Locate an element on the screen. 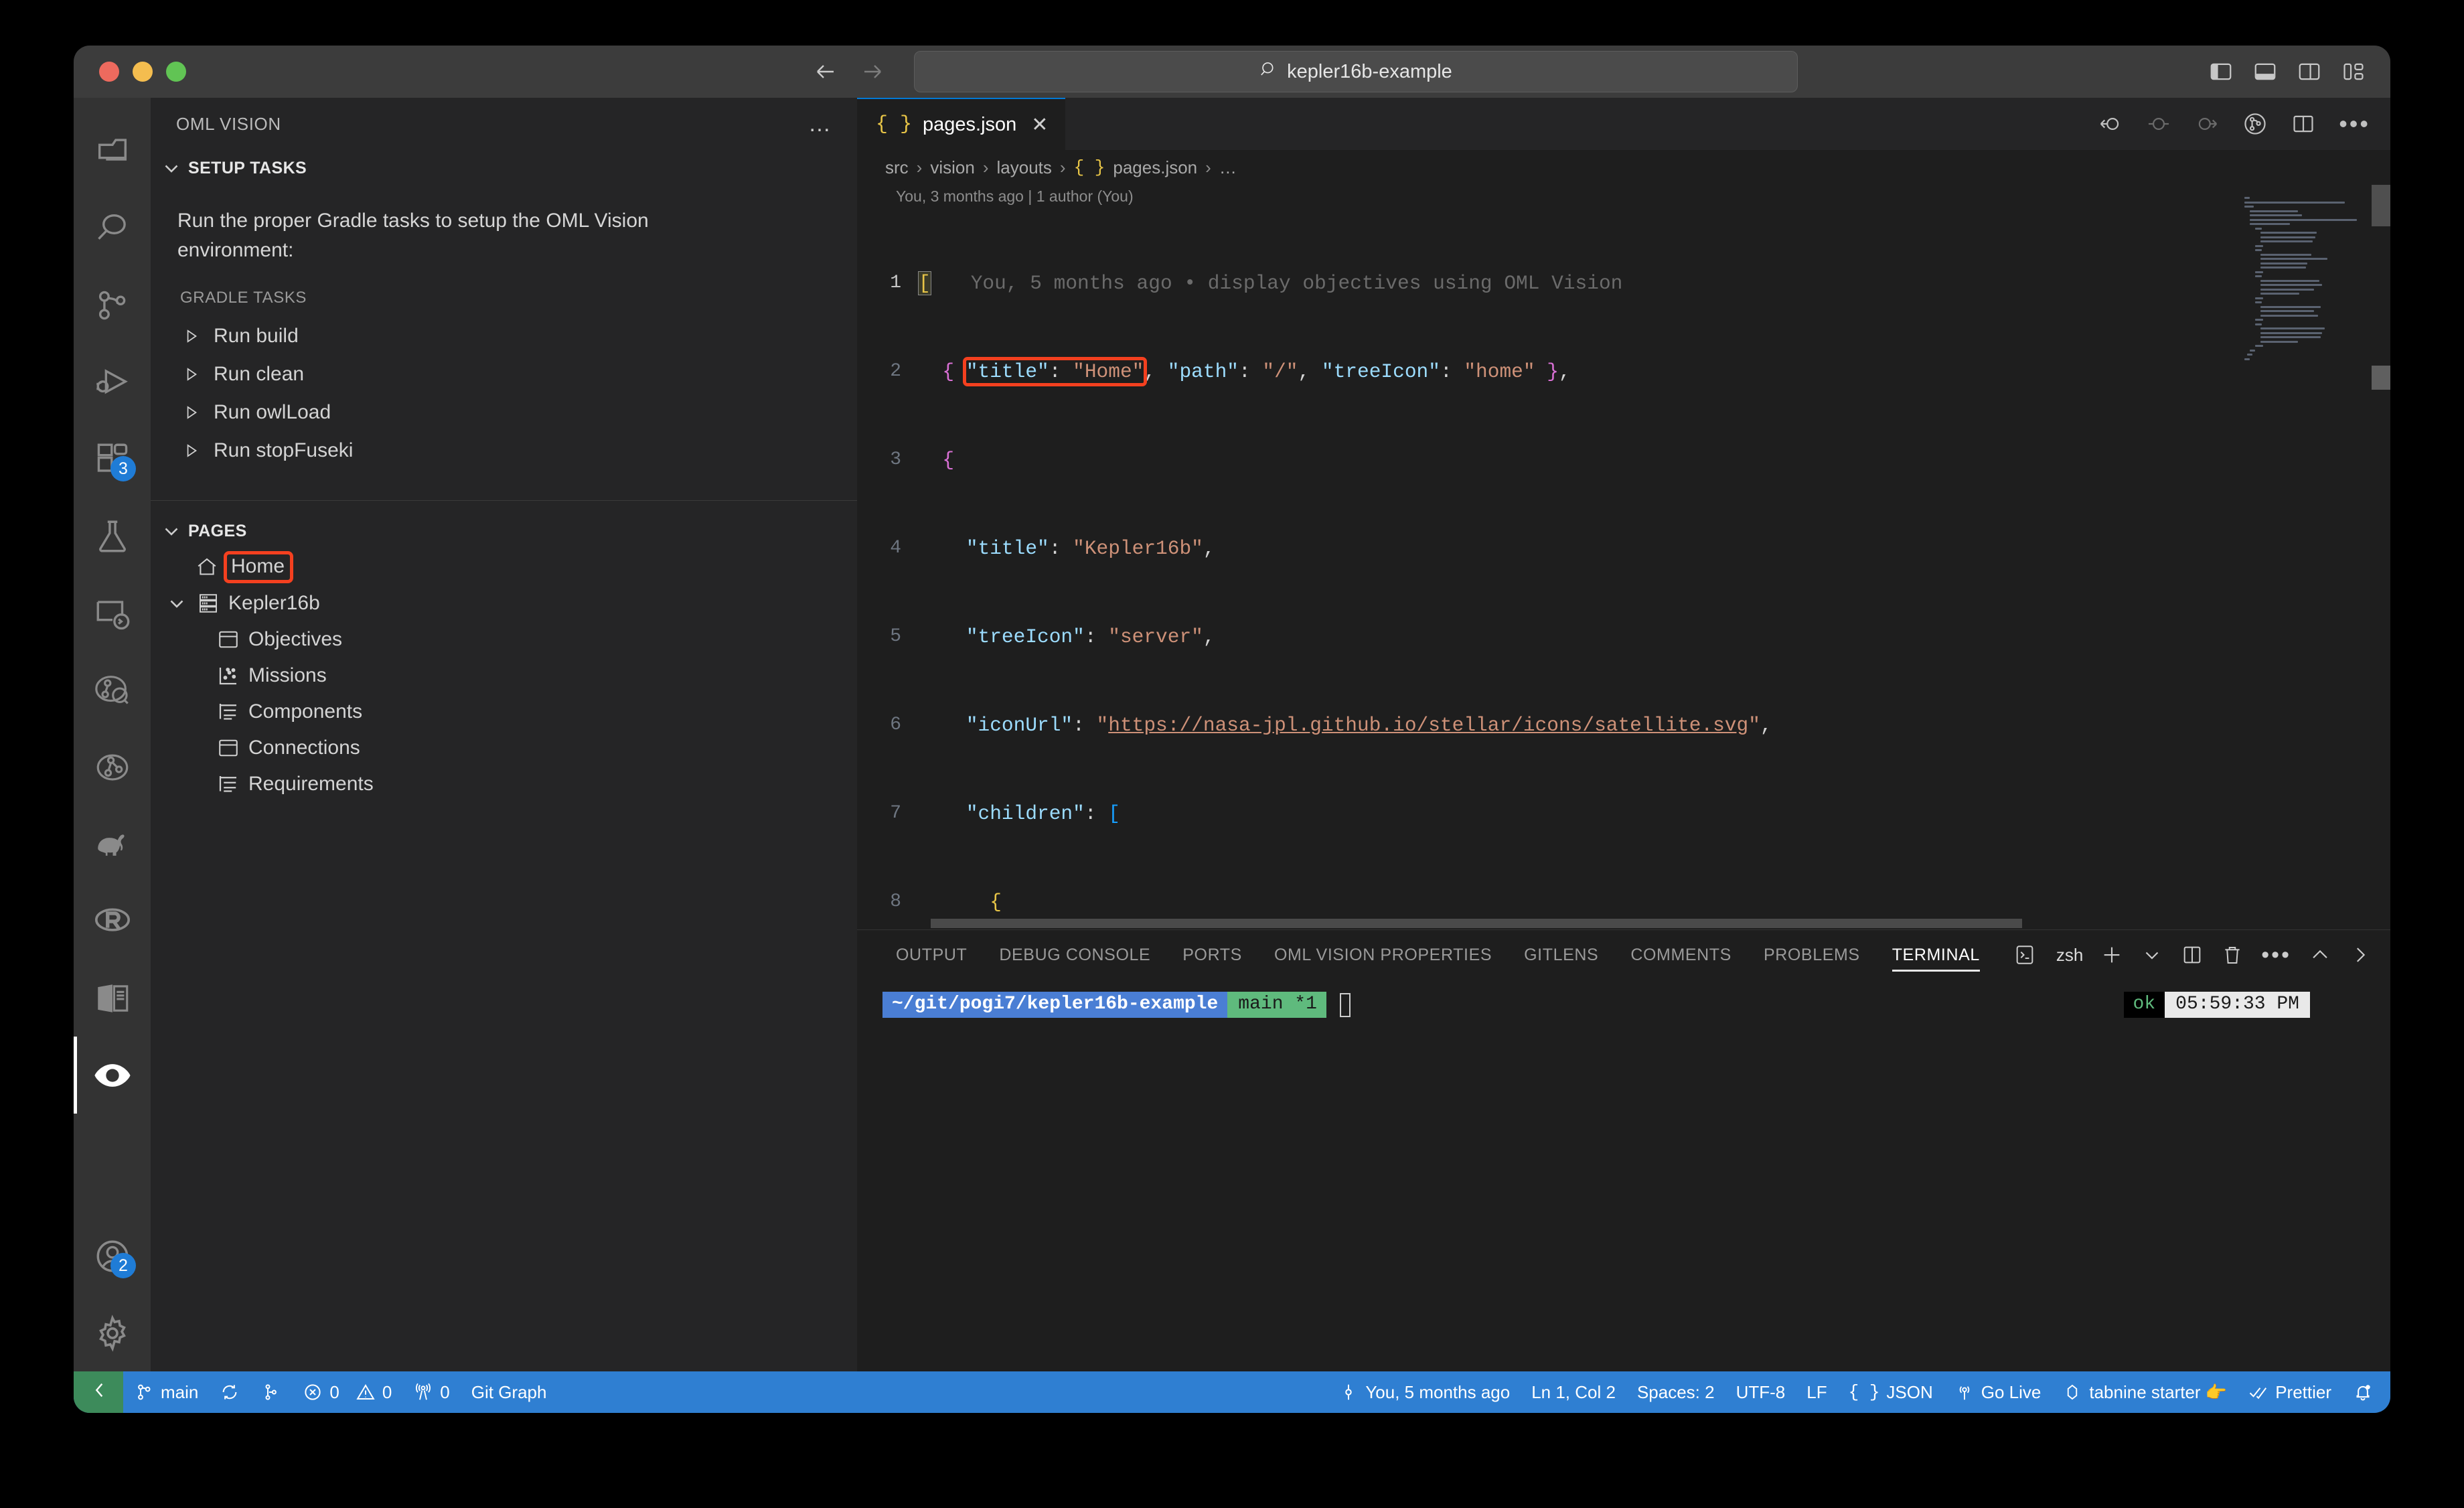 This screenshot has height=1508, width=2464. gitlens-icon is located at coordinates (2255, 124).